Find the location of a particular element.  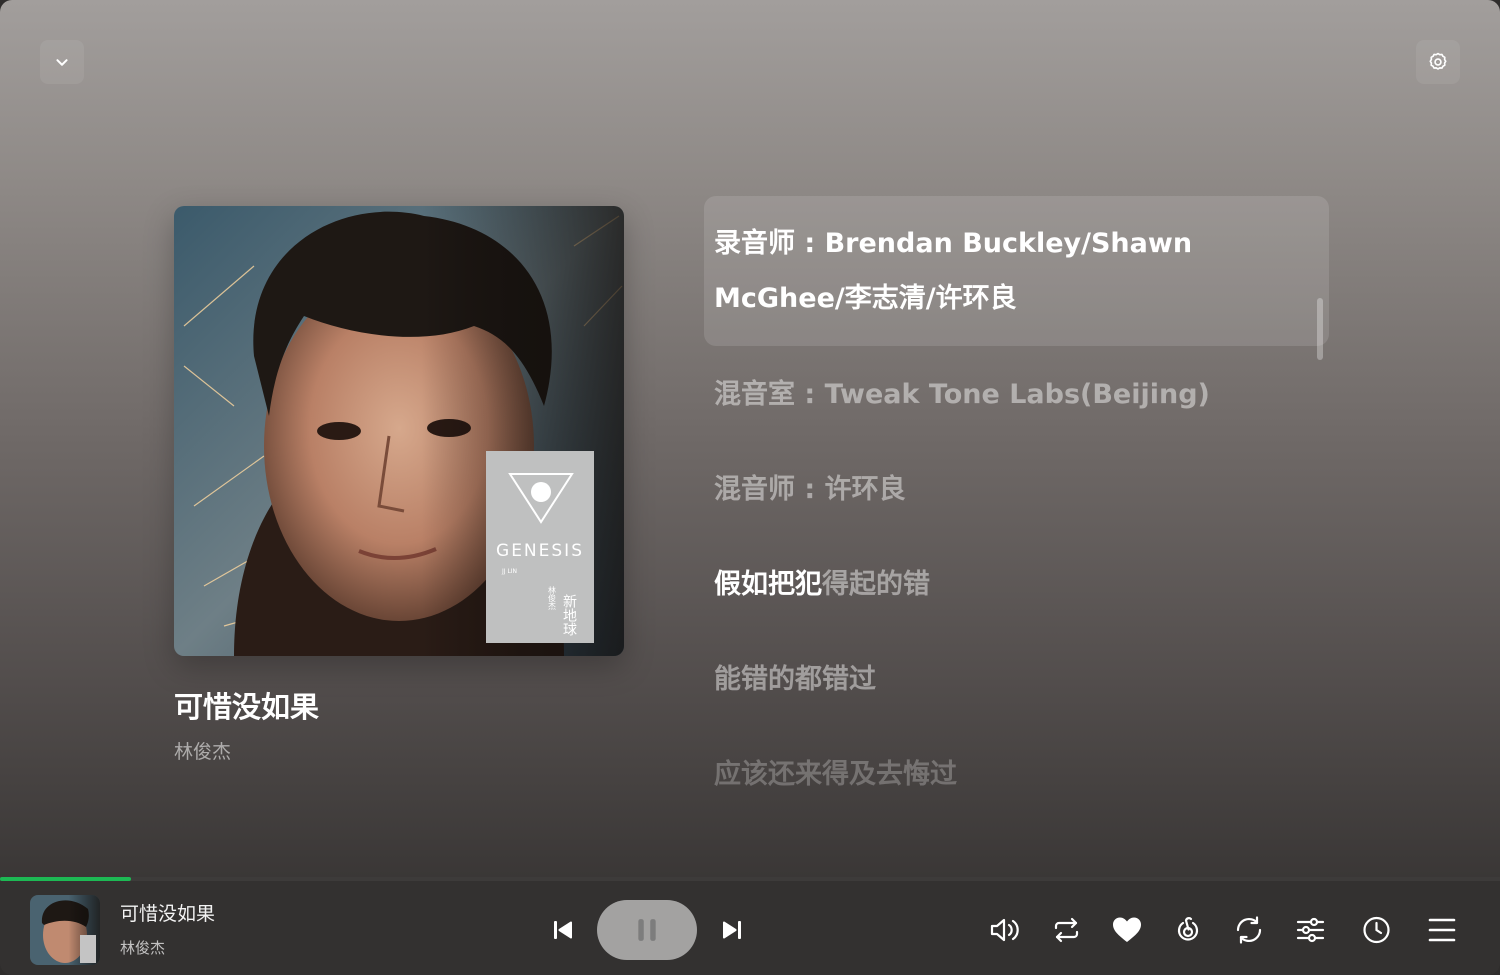

lyric-line: 混音室 : Tweak Tone Labs(Beijing) is located at coordinates (1016, 394).